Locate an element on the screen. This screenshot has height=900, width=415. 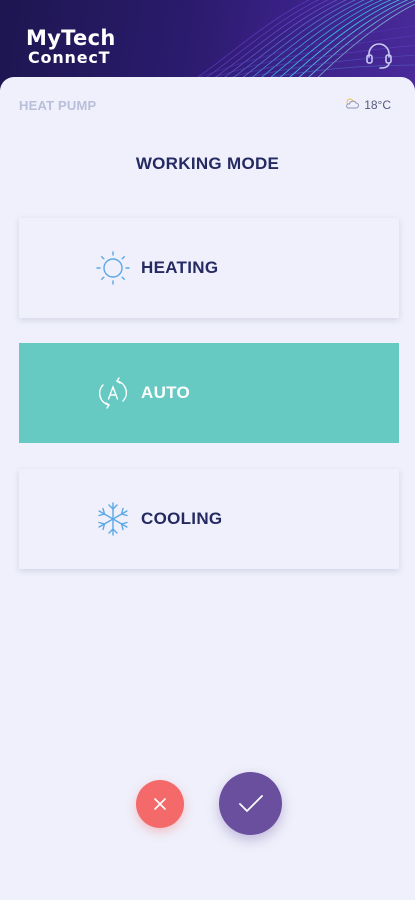
close-icon is located at coordinates (160, 804).